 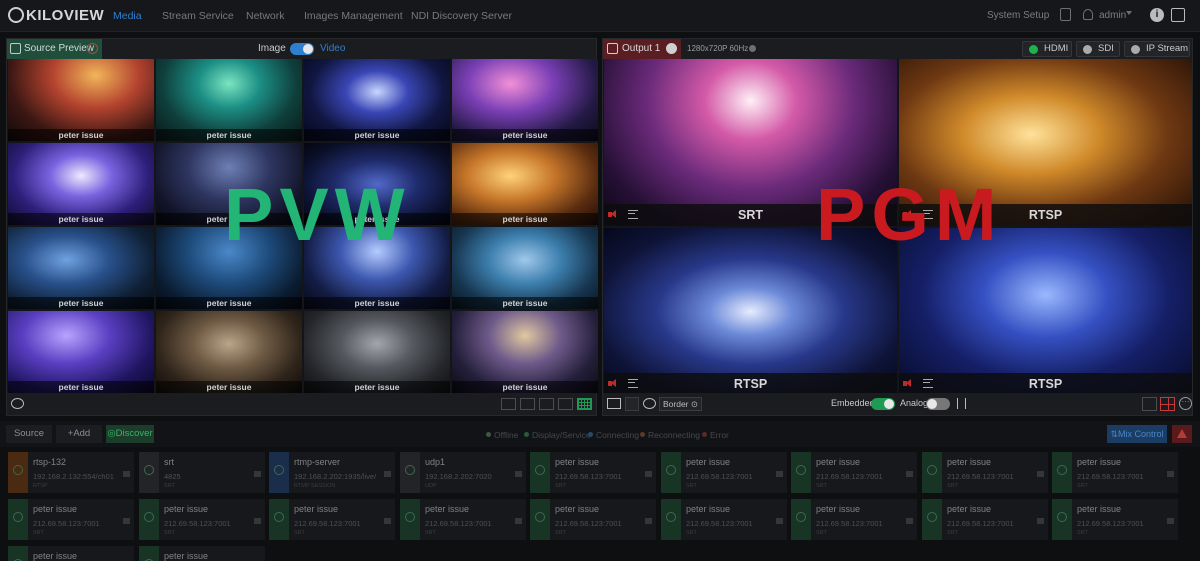 What do you see at coordinates (265, 16) in the screenshot?
I see `nav-network: Network` at bounding box center [265, 16].